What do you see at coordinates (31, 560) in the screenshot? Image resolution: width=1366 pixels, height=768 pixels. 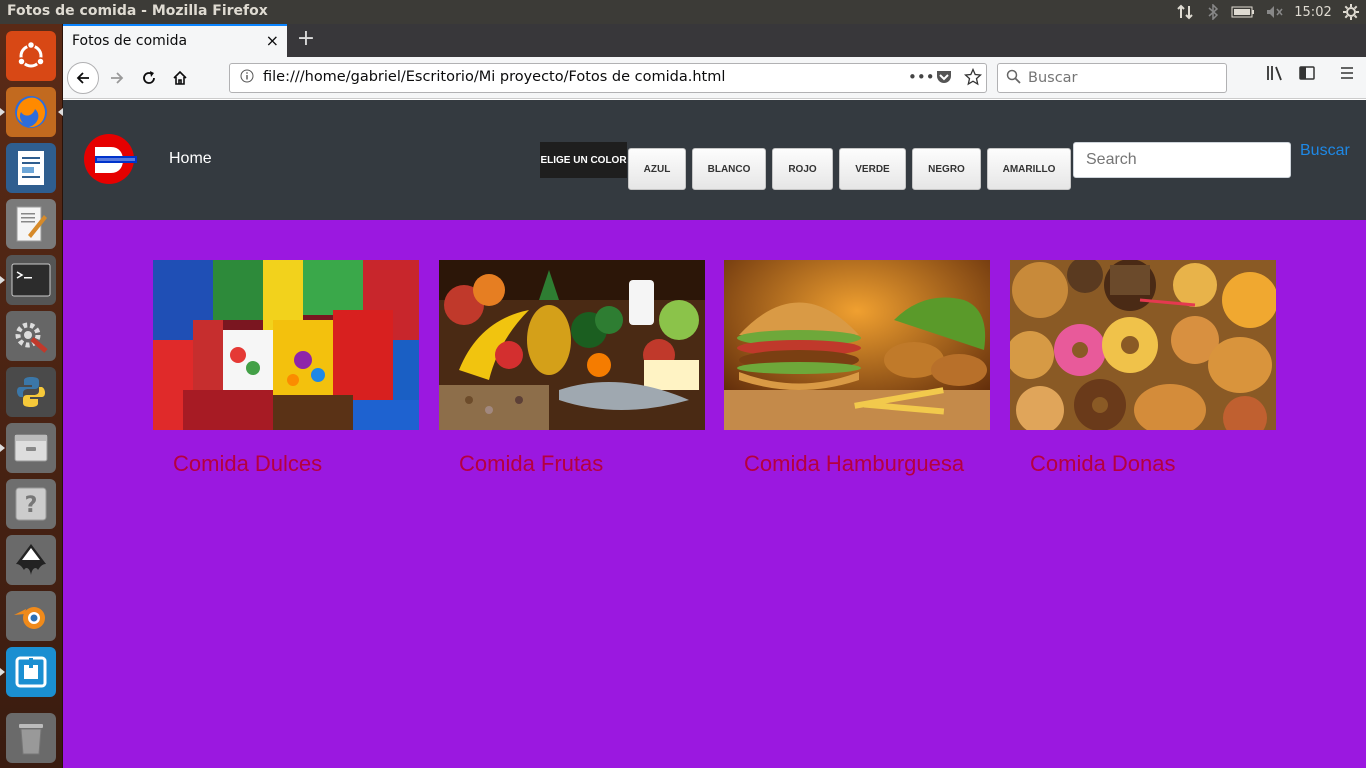 I see `inkscape-icon` at bounding box center [31, 560].